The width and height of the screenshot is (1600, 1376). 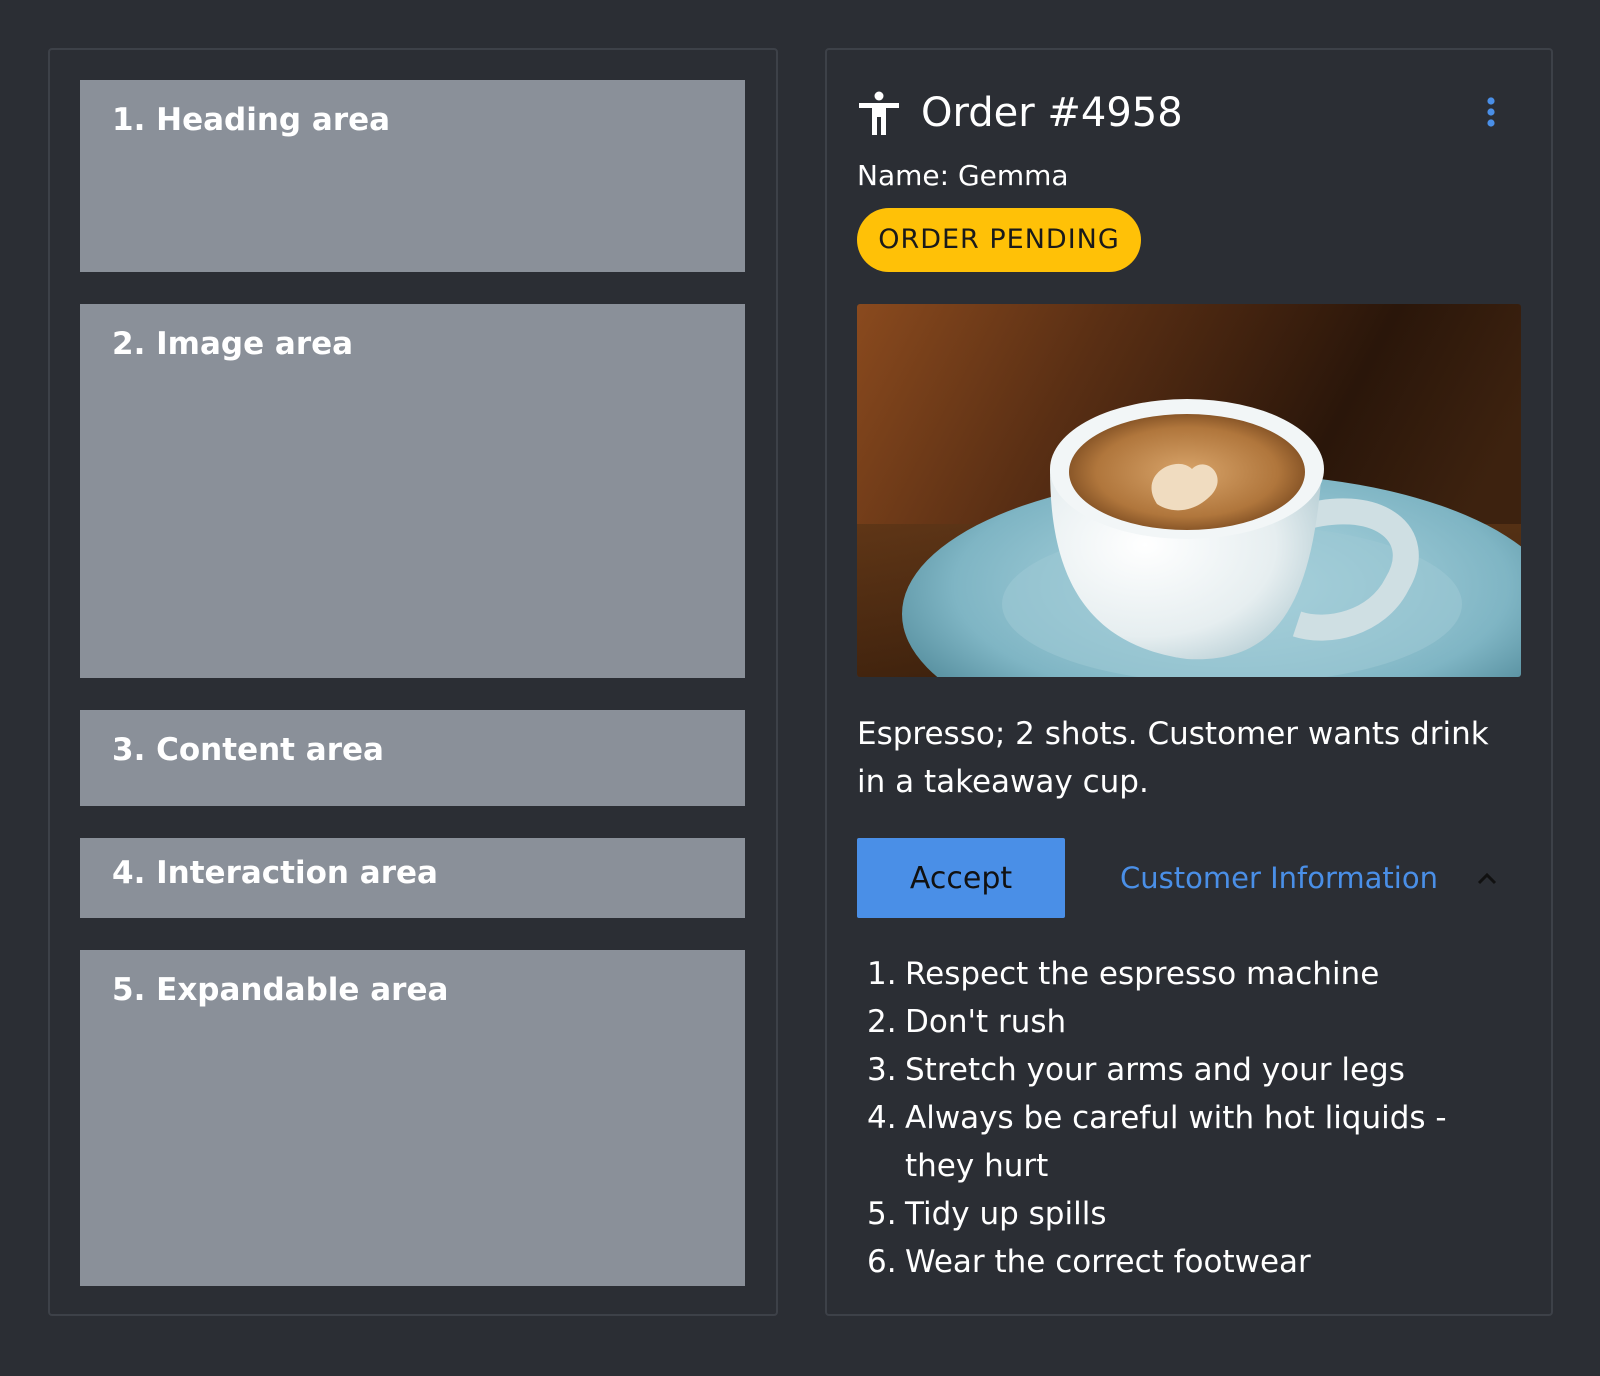 What do you see at coordinates (1279, 878) in the screenshot?
I see `customer-information-toggle: Customer Information` at bounding box center [1279, 878].